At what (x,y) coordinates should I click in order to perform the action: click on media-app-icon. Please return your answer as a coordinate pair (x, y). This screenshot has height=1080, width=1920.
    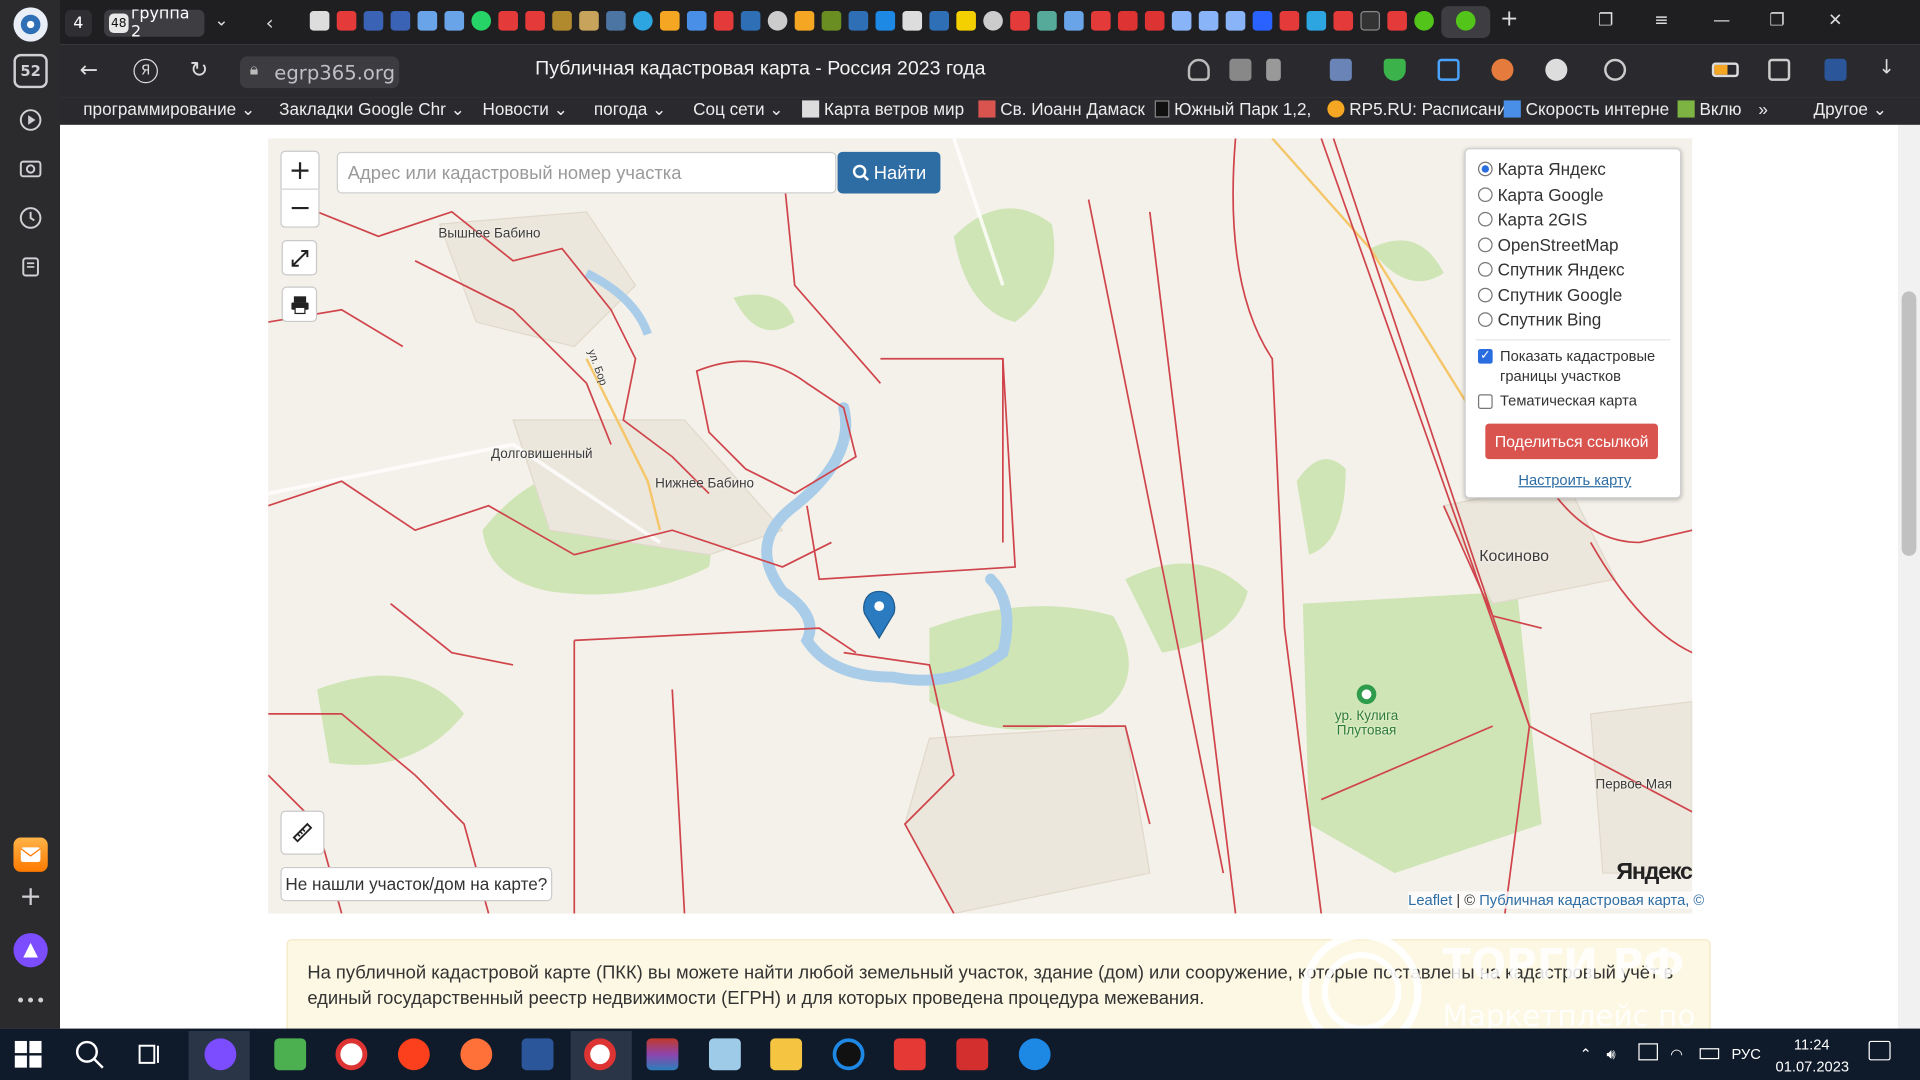
    Looking at the image, I should click on (848, 1054).